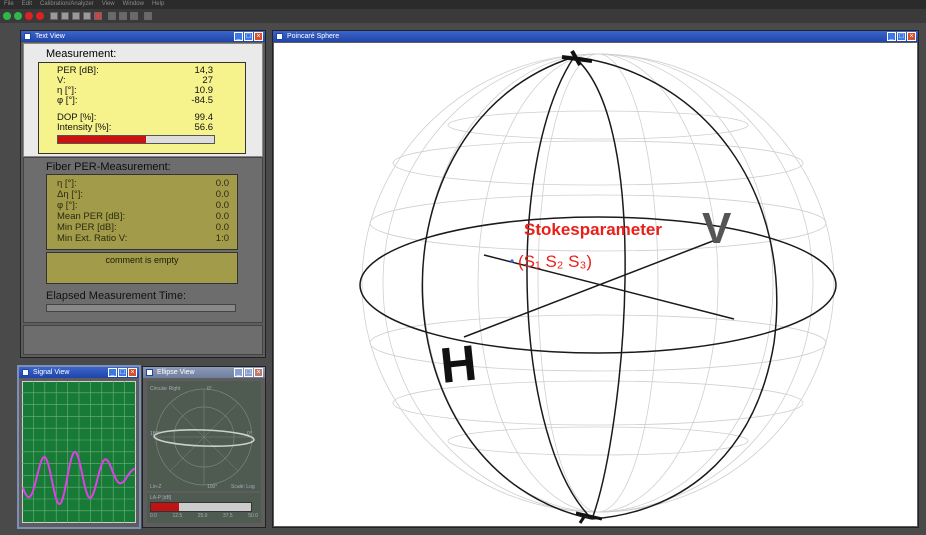  I want to click on stop-icon, so click(29, 16).